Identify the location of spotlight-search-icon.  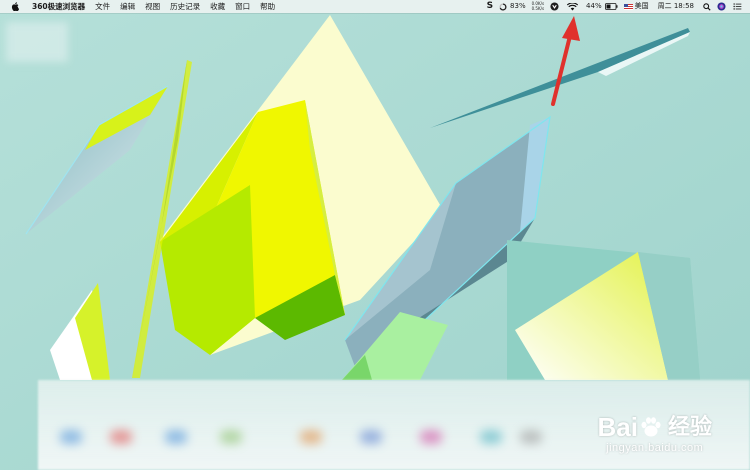
(707, 6).